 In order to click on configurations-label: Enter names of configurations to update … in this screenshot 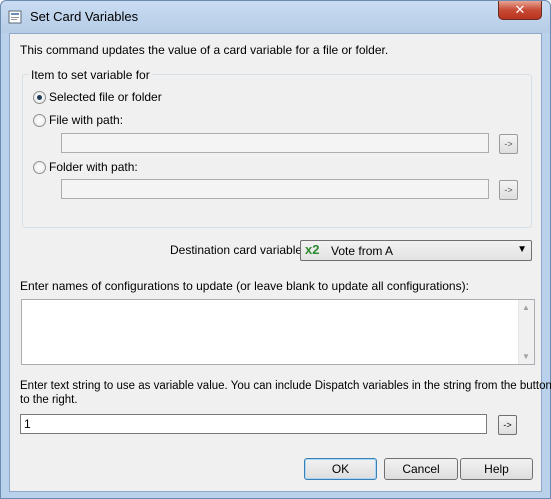, I will do `click(244, 286)`.